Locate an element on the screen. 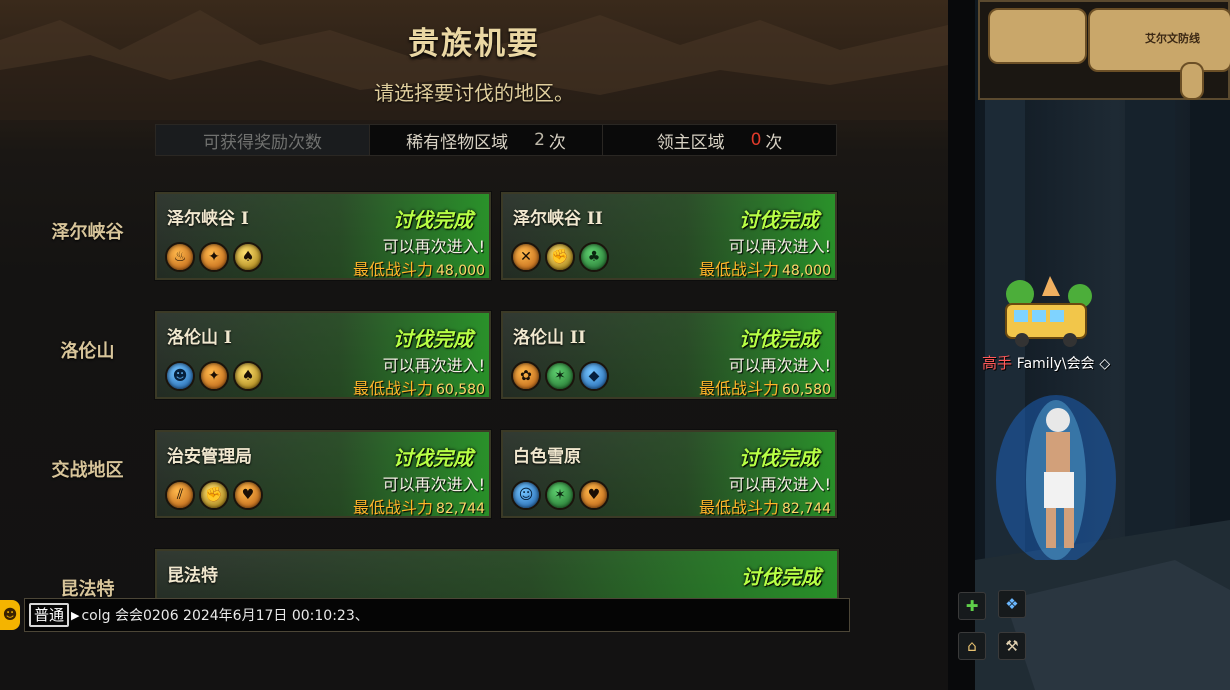 Image resolution: width=1230 pixels, height=690 pixels. emoticon-button: ☻ is located at coordinates (10, 615).